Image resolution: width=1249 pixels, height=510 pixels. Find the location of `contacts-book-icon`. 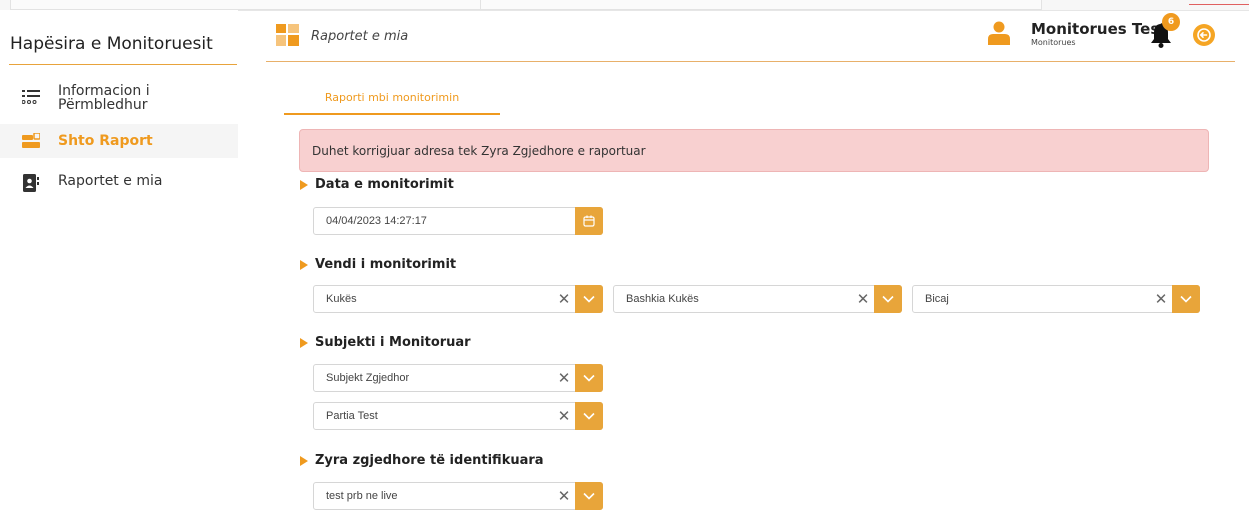

contacts-book-icon is located at coordinates (31, 183).